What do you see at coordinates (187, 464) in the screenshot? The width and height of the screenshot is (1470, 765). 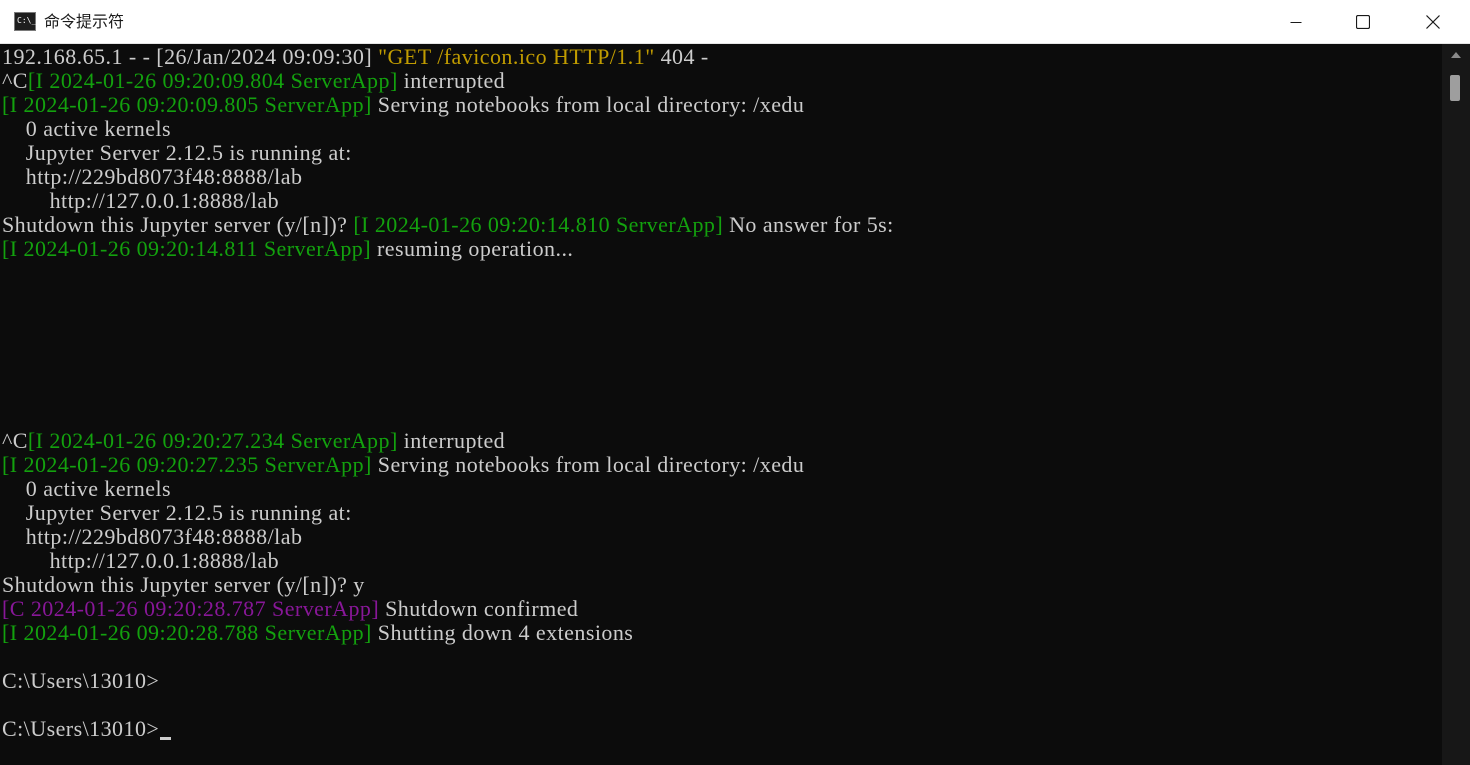 I see `console-text-segment: [I 2024-01-26 09:20:27.235 ServerApp]` at bounding box center [187, 464].